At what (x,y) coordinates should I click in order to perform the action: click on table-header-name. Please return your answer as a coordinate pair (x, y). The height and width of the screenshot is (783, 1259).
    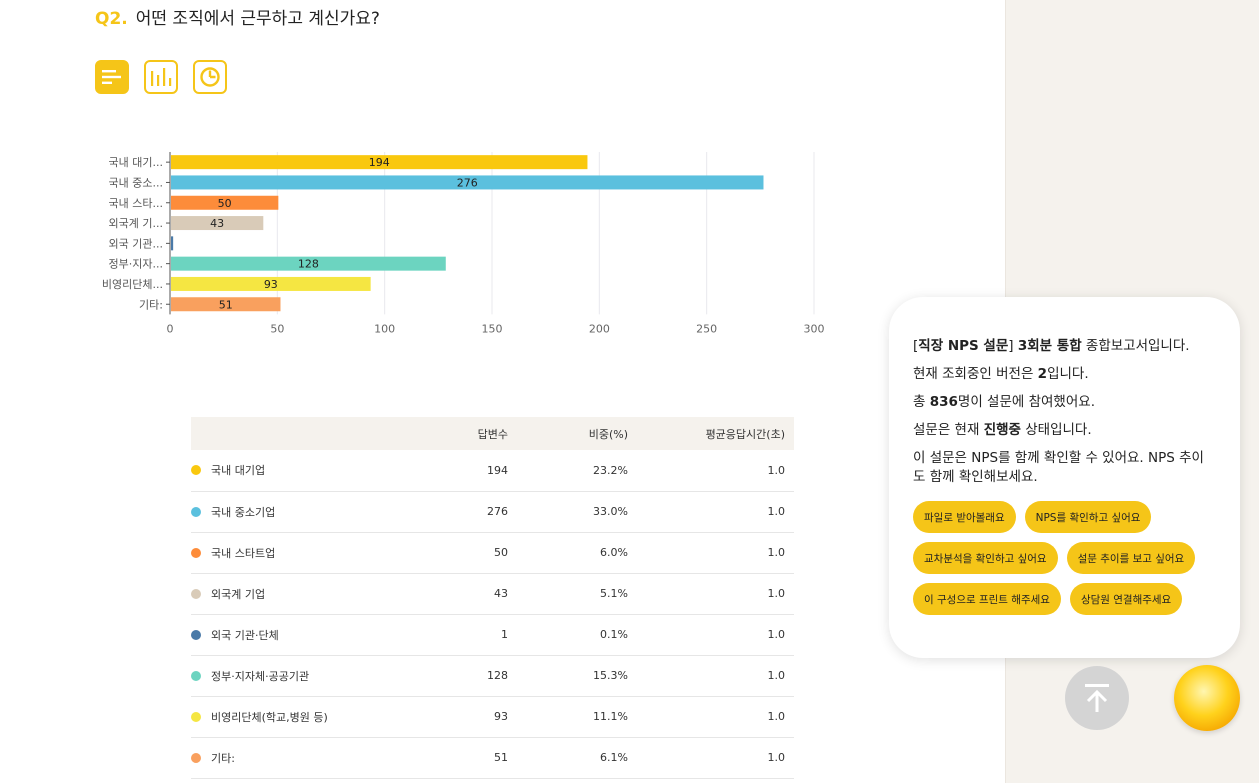
    Looking at the image, I should click on (296, 433).